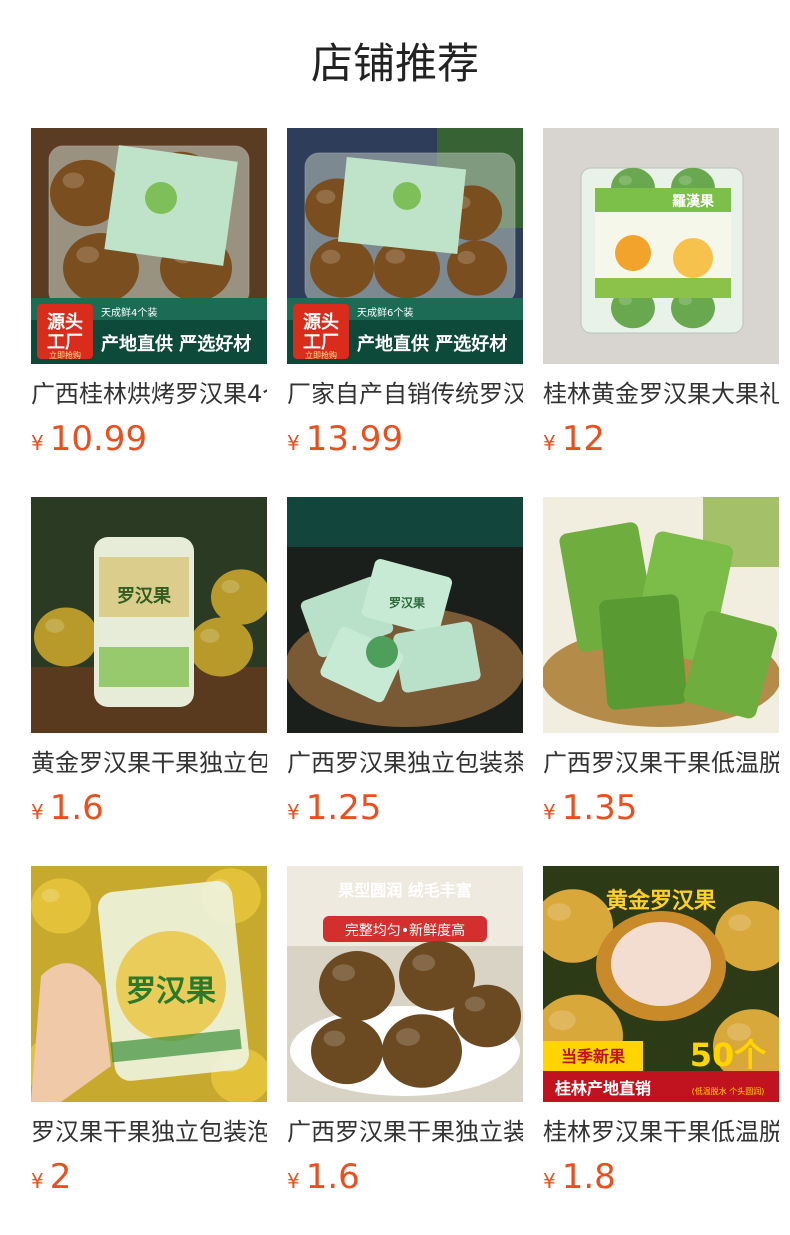 The image size is (790, 1235). I want to click on product-price: ¥1.35, so click(661, 811).